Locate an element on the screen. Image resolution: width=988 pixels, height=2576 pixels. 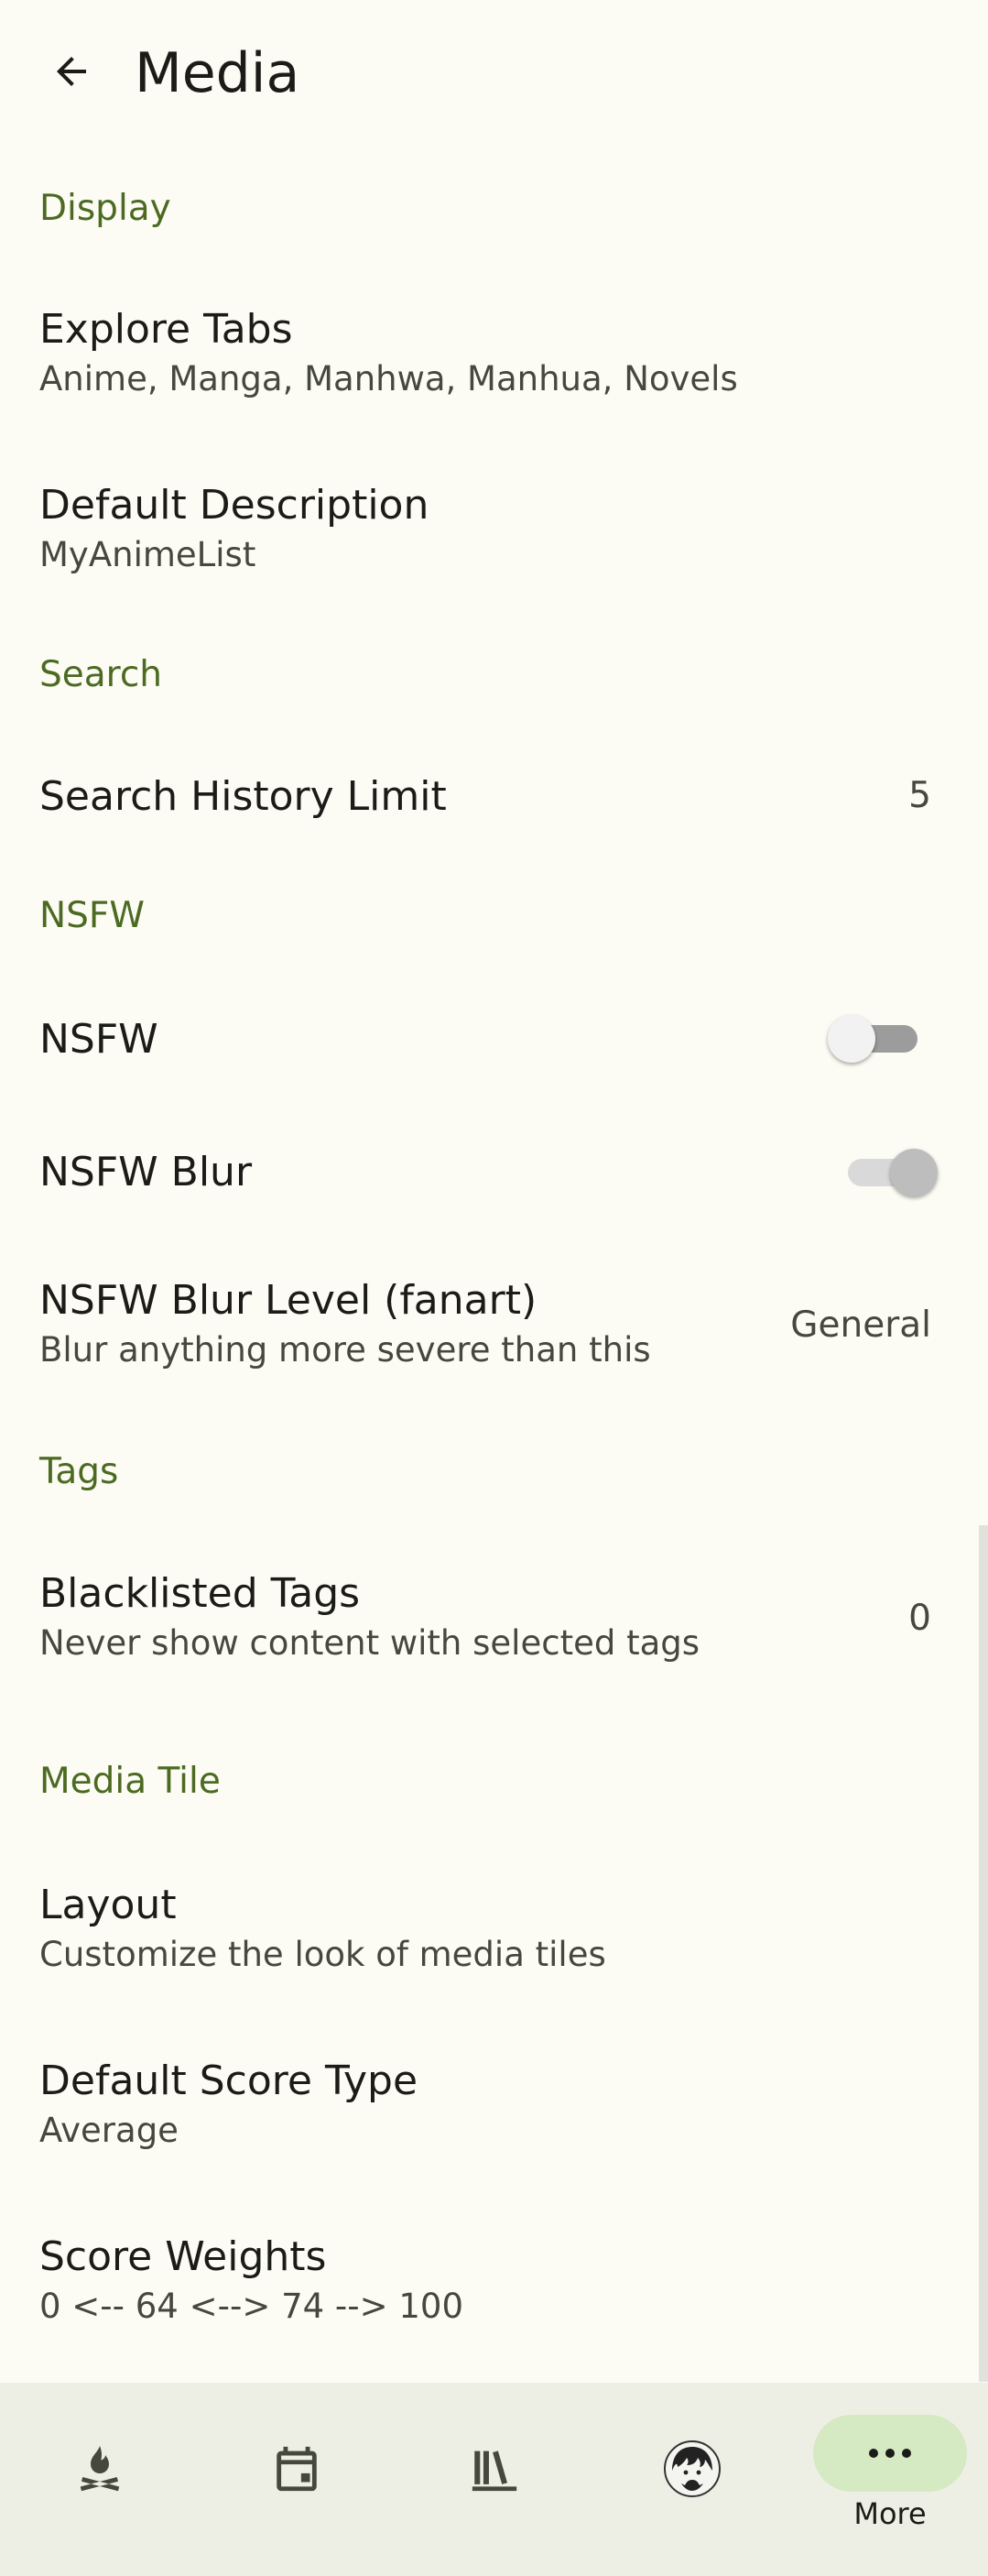
pref-score-weights: Score Weights 0 <-- 64 <--> 74 --> 100 is located at coordinates (494, 2285).